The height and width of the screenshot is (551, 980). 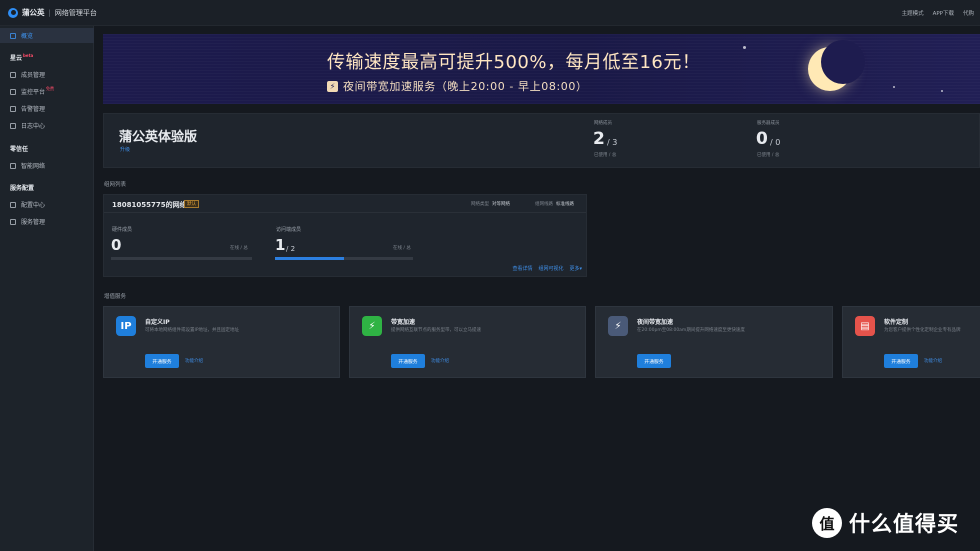 I want to click on sidebar-group-service: 服务配置, so click(x=22, y=188).